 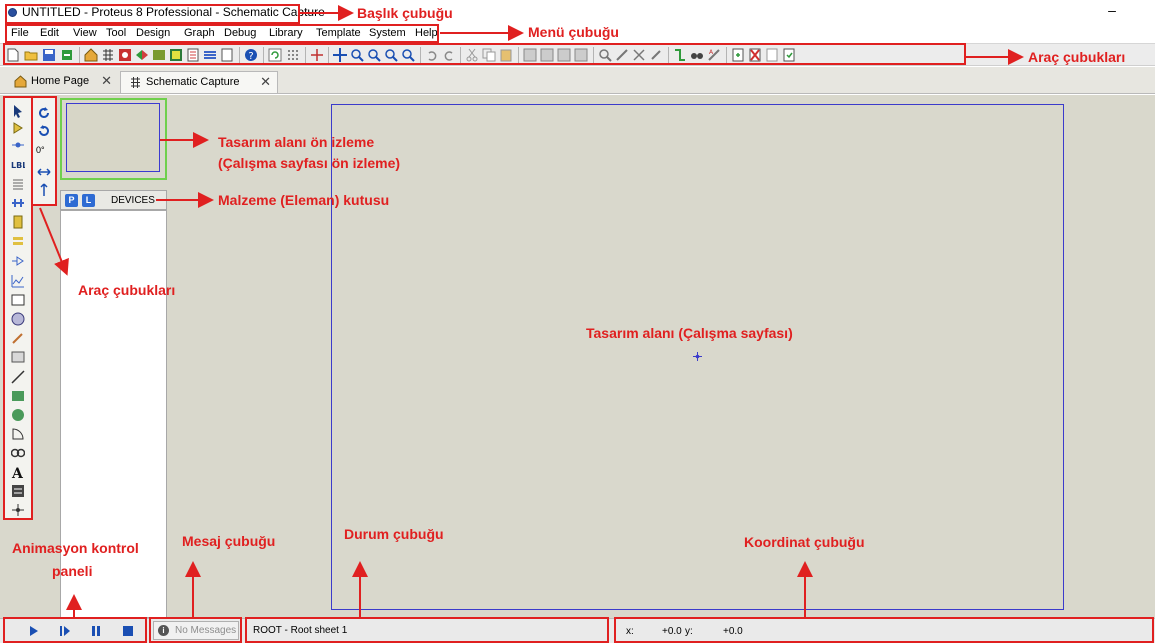 I want to click on pick-devices-button: P, so click(x=71, y=200).